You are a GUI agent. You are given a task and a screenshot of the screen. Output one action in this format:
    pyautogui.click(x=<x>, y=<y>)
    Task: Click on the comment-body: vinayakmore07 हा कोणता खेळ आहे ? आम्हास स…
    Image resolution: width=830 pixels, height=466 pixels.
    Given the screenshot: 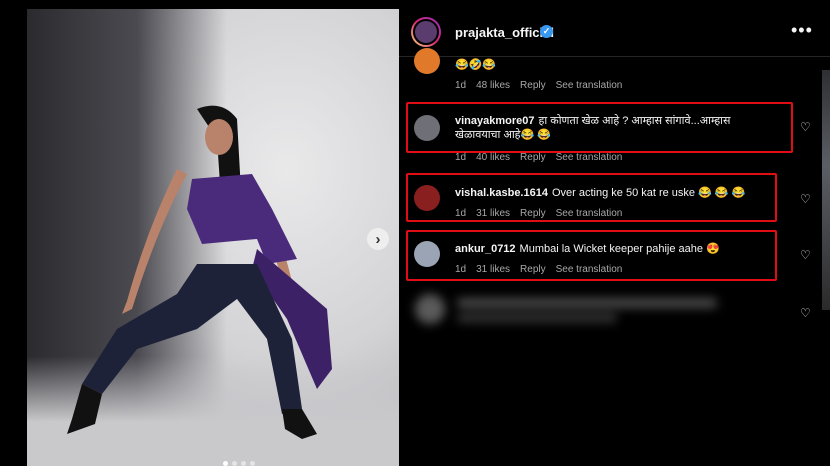 What is the action you would take?
    pyautogui.click(x=605, y=128)
    